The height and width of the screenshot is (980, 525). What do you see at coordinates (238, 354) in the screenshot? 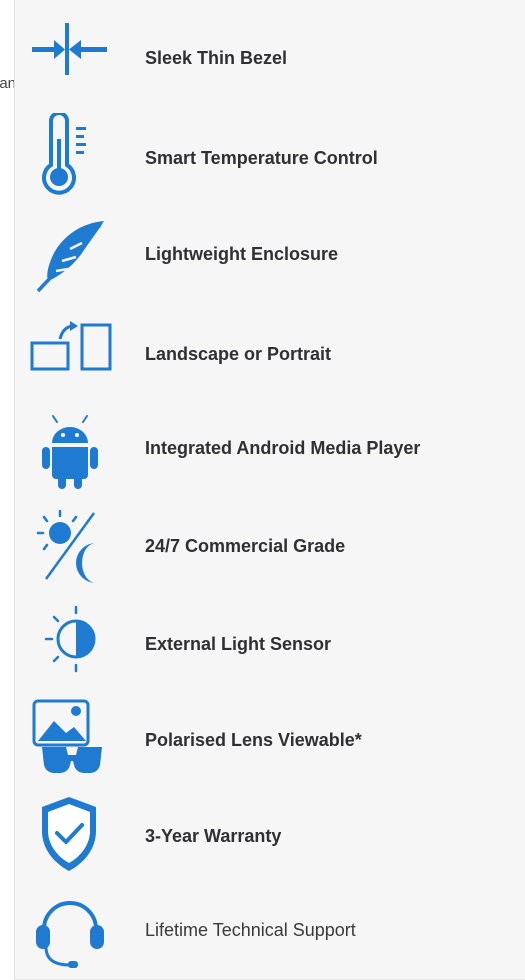
I see `feature-label: Landscape or Portrait` at bounding box center [238, 354].